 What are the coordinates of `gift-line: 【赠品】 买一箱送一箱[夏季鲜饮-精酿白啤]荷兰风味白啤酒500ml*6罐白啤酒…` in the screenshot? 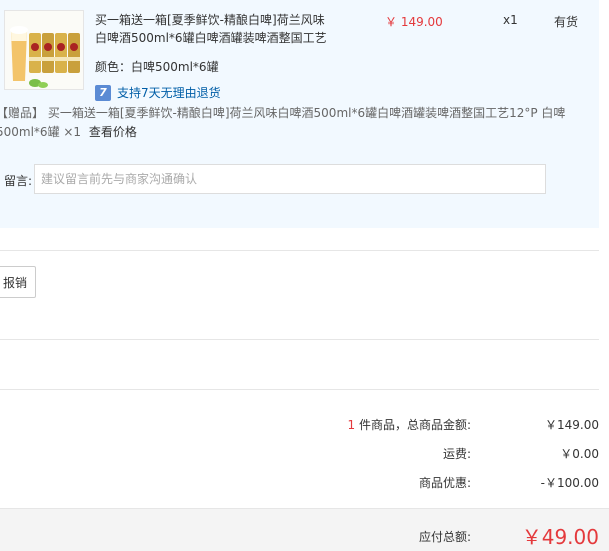 It's located at (298, 123).